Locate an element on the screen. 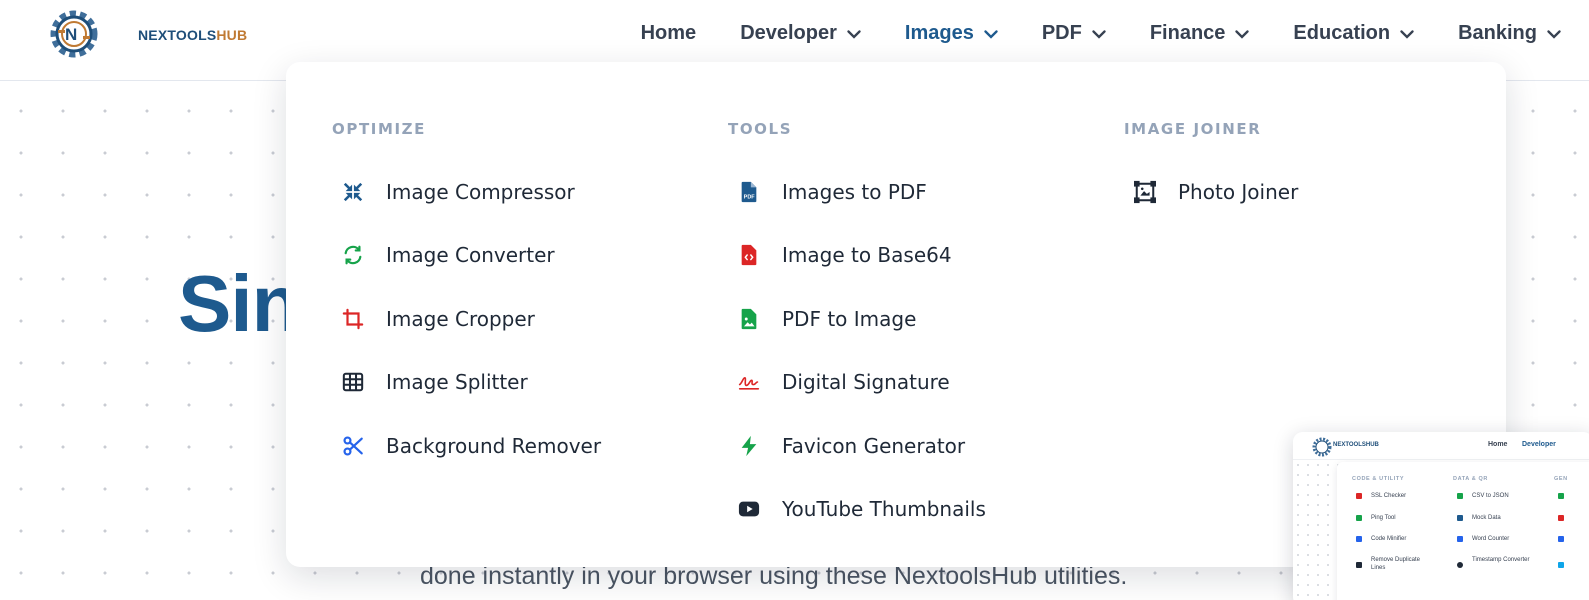  gear-logo-icon: N is located at coordinates (74, 34).